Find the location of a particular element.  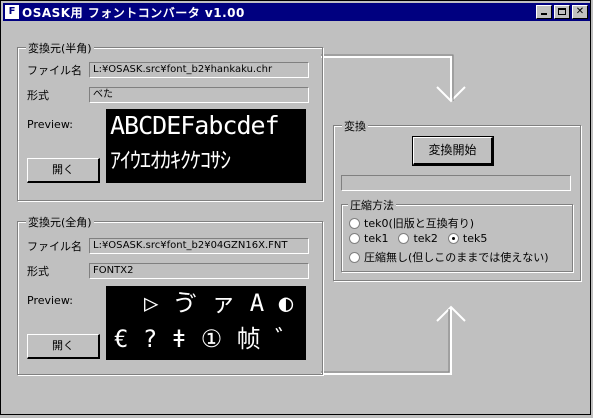

group-title: 変換元(全角) is located at coordinates (60, 222).